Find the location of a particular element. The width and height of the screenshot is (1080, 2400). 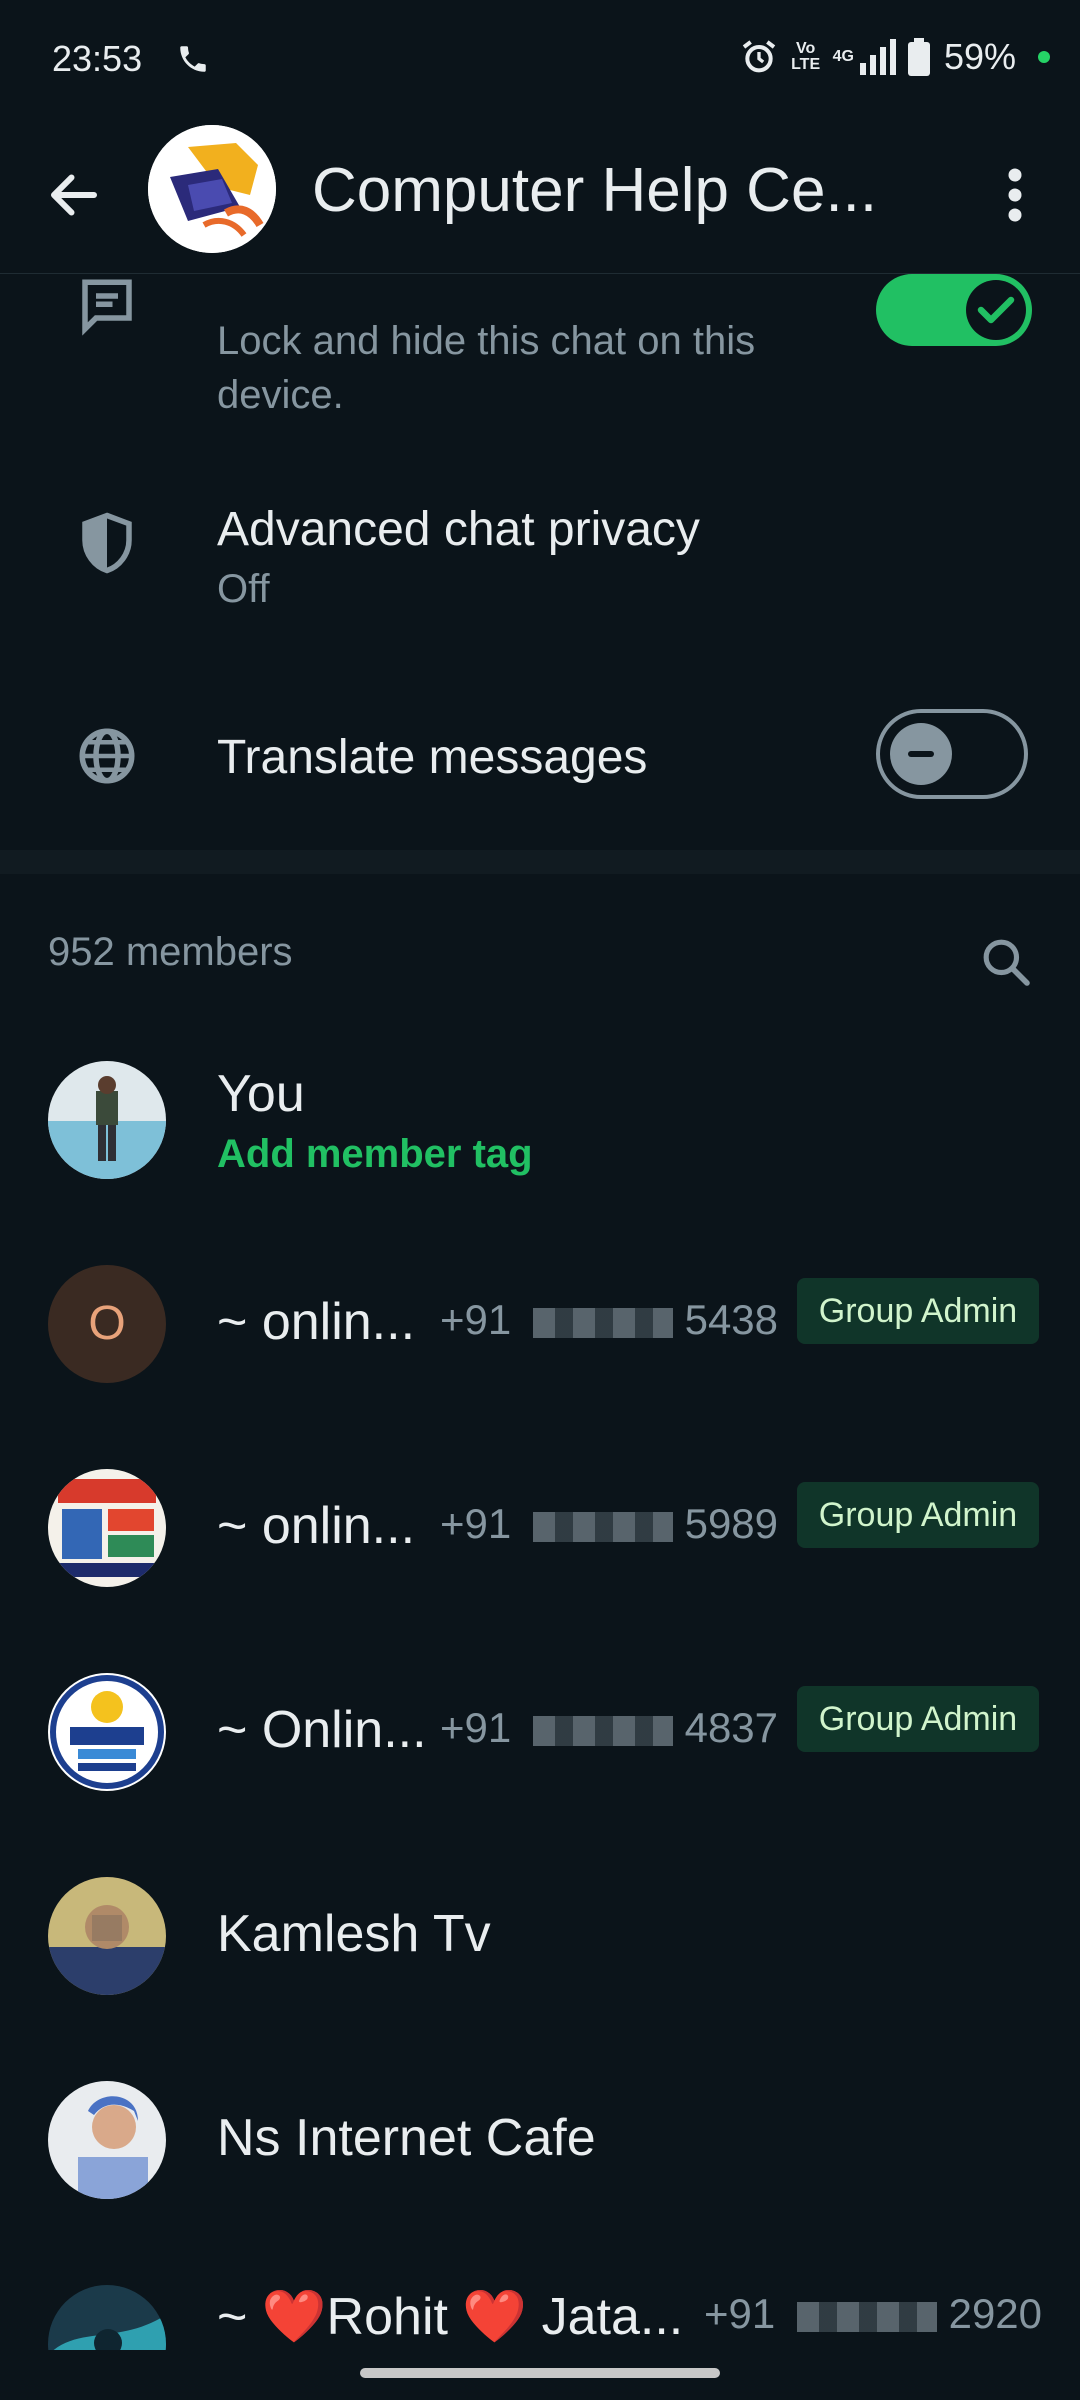

translate-row: Translate messages is located at coordinates (540, 755).